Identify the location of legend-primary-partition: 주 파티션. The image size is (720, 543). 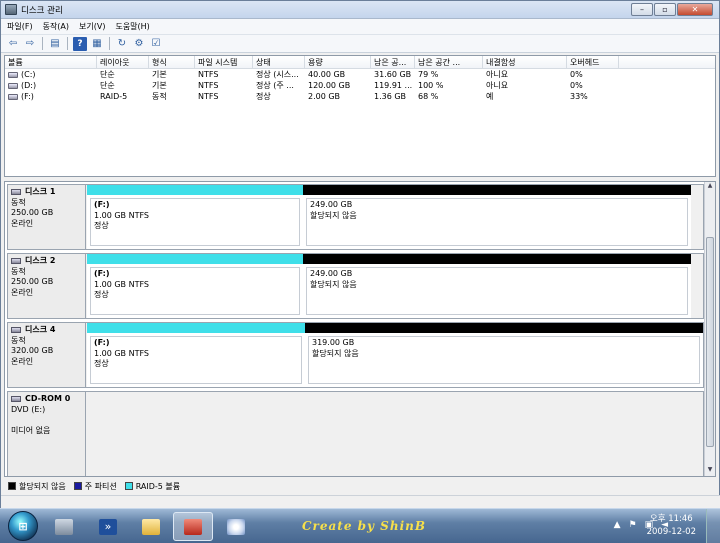
(95, 486).